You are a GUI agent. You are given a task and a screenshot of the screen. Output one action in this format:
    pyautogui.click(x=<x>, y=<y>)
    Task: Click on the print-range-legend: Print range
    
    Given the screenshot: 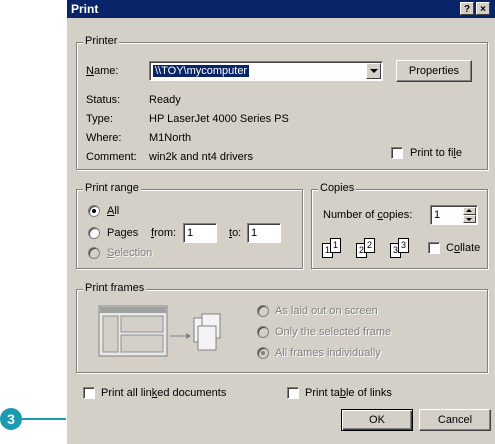 What is the action you would take?
    pyautogui.click(x=112, y=188)
    